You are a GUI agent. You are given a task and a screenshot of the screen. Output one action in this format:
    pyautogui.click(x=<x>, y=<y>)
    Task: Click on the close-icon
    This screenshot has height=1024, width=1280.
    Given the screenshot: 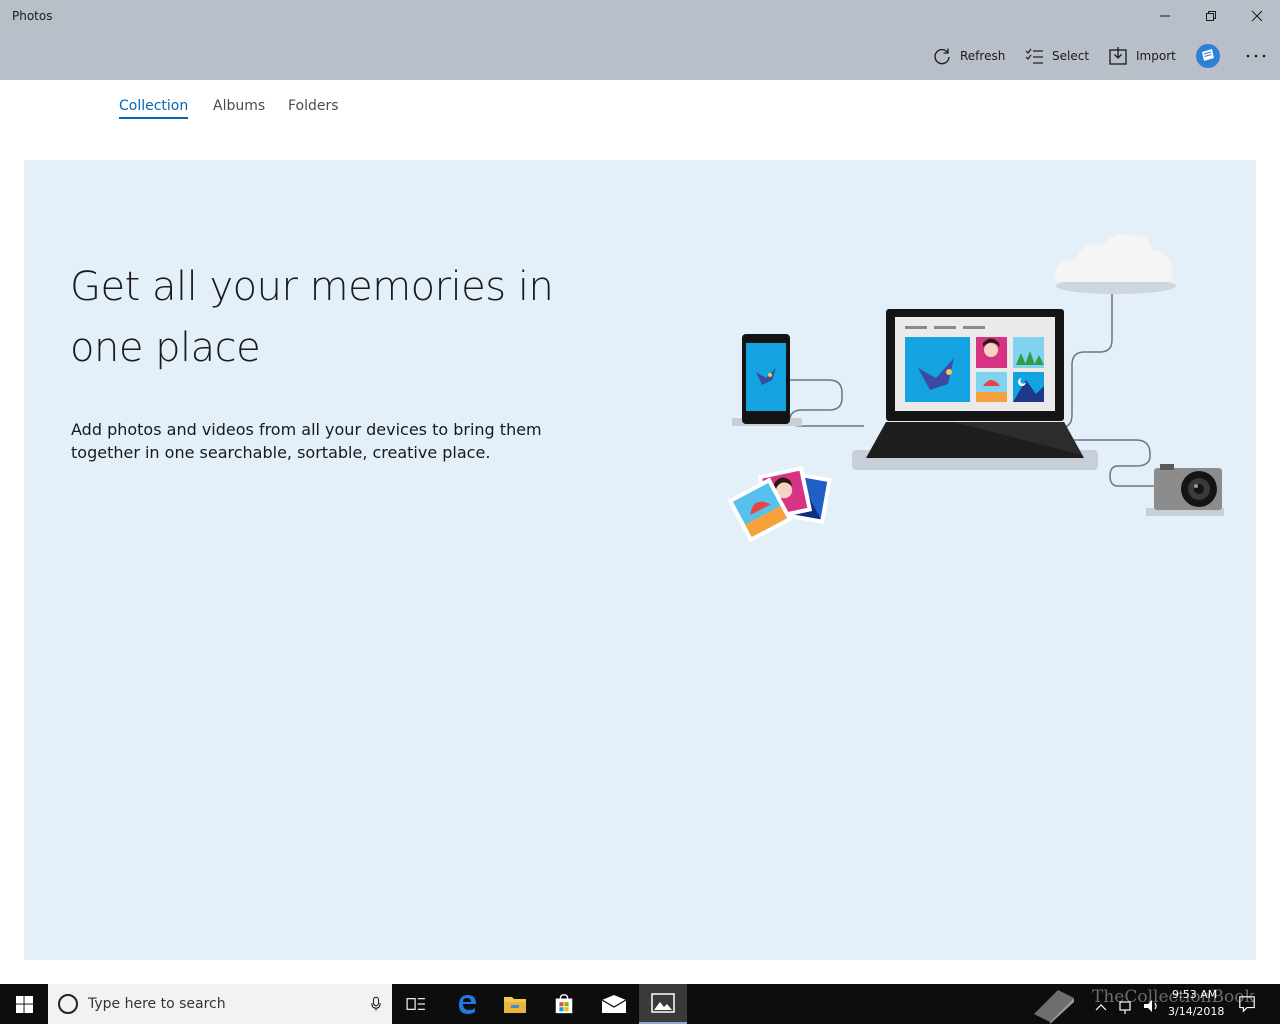 What is the action you would take?
    pyautogui.click(x=1257, y=16)
    